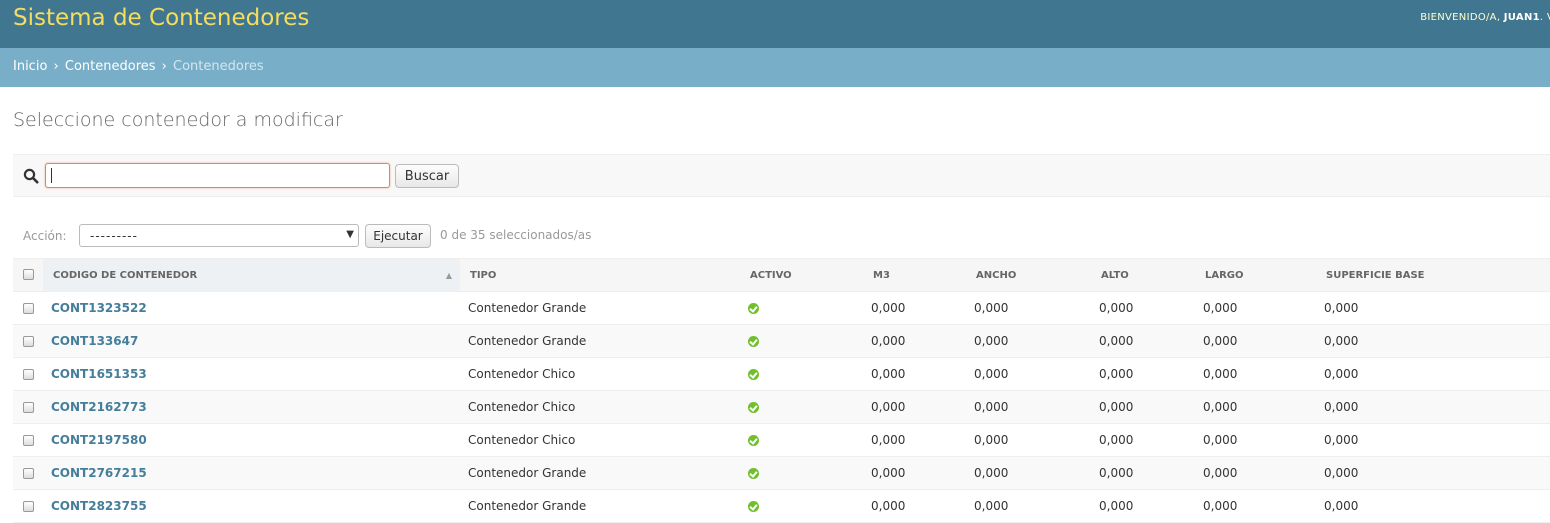 This screenshot has height=523, width=1550. Describe the element at coordinates (516, 235) in the screenshot. I see `selection-counter: 0 de 35 seleccionados/as` at that location.